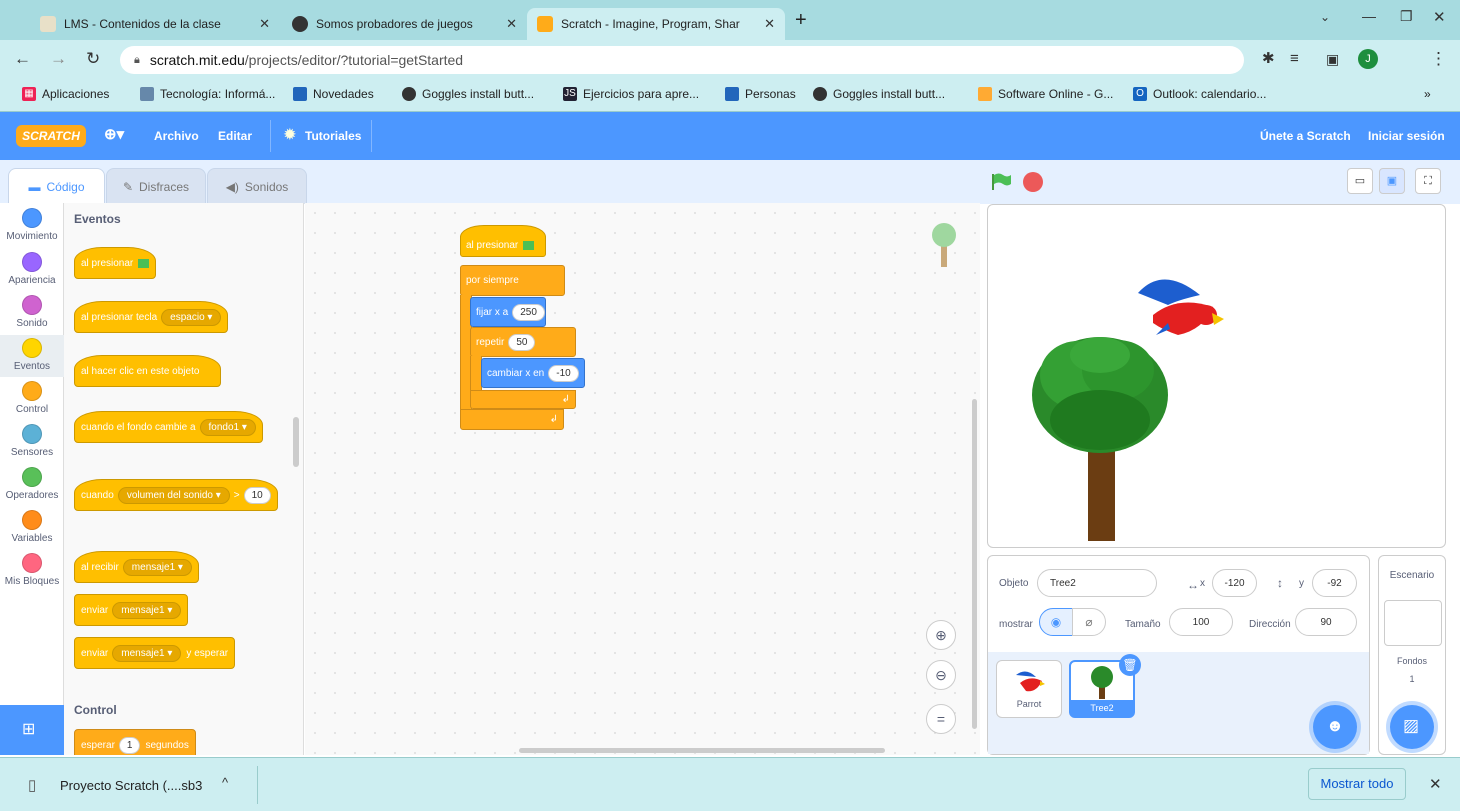 The height and width of the screenshot is (811, 1460). I want to click on vertical-scrollbar, so click(974, 564).